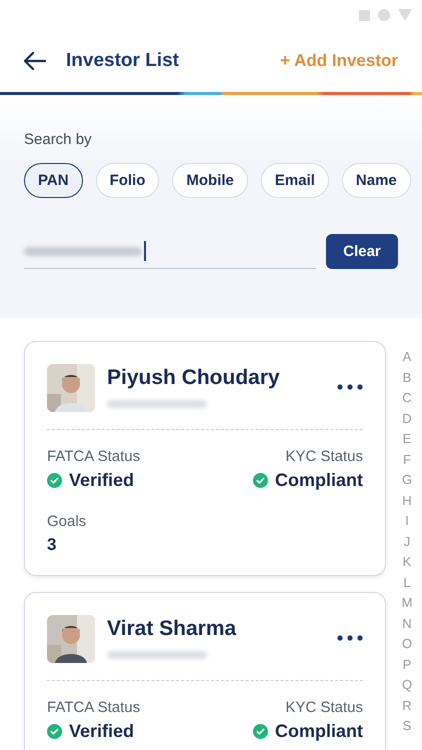 The width and height of the screenshot is (422, 750). Describe the element at coordinates (128, 180) in the screenshot. I see `filter-chip: Folio` at that location.